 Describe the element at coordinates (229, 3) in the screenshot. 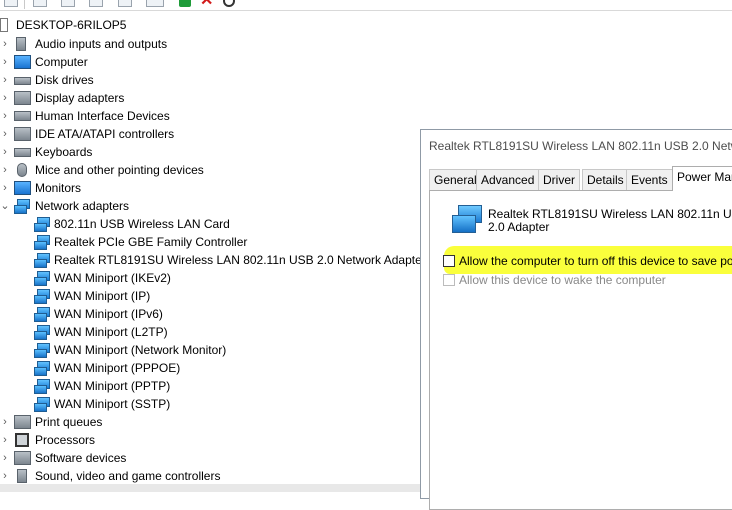

I see `download-icon` at that location.